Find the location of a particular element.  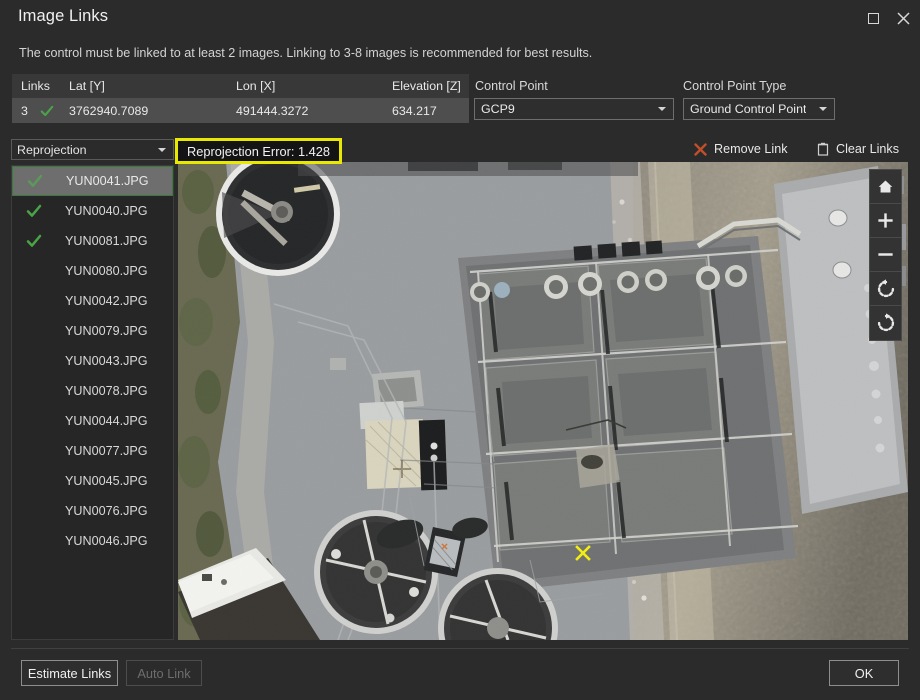

remove-link-button: Remove Link is located at coordinates (741, 149).